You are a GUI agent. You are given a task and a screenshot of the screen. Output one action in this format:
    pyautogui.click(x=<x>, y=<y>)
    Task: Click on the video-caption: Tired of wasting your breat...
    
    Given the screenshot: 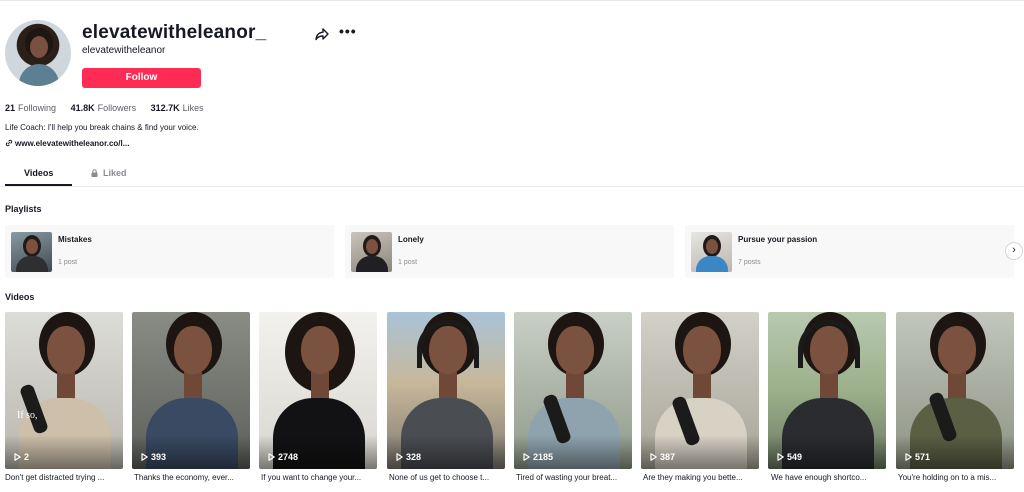 What is the action you would take?
    pyautogui.click(x=575, y=477)
    